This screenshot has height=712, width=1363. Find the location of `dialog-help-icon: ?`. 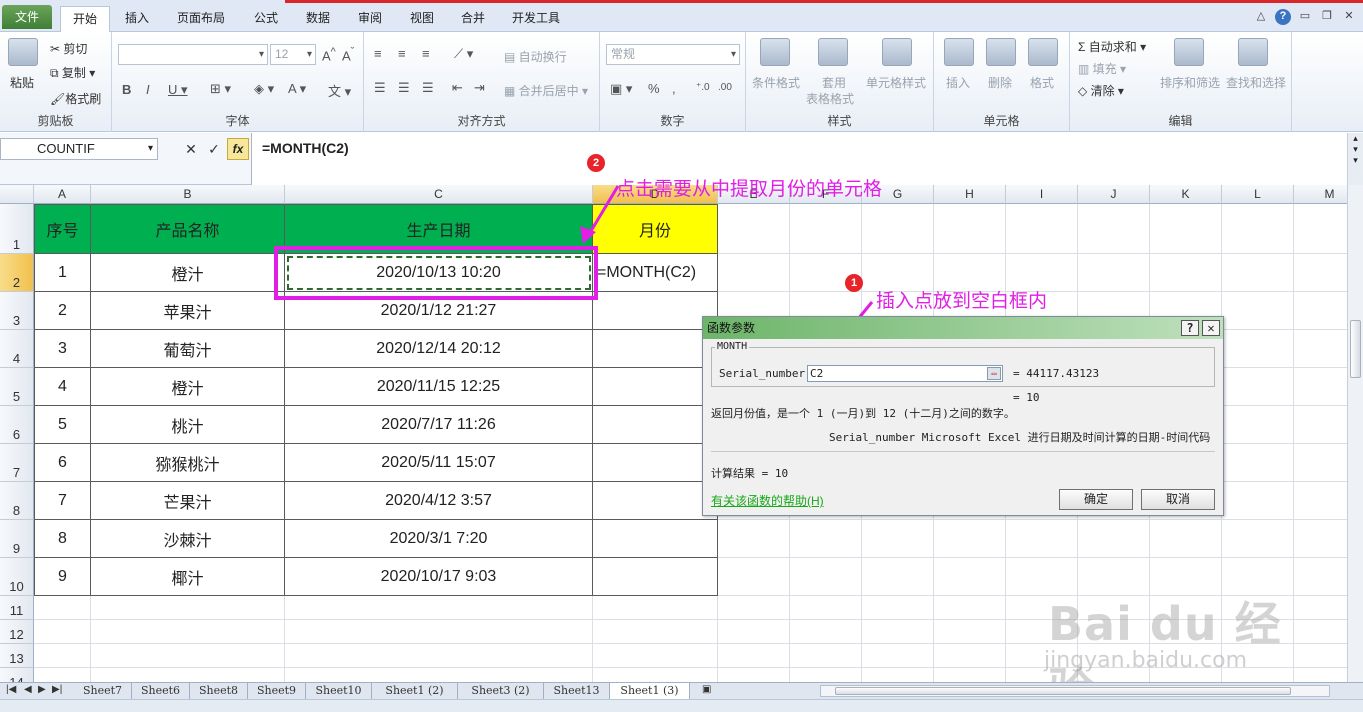

dialog-help-icon: ? is located at coordinates (1190, 328).